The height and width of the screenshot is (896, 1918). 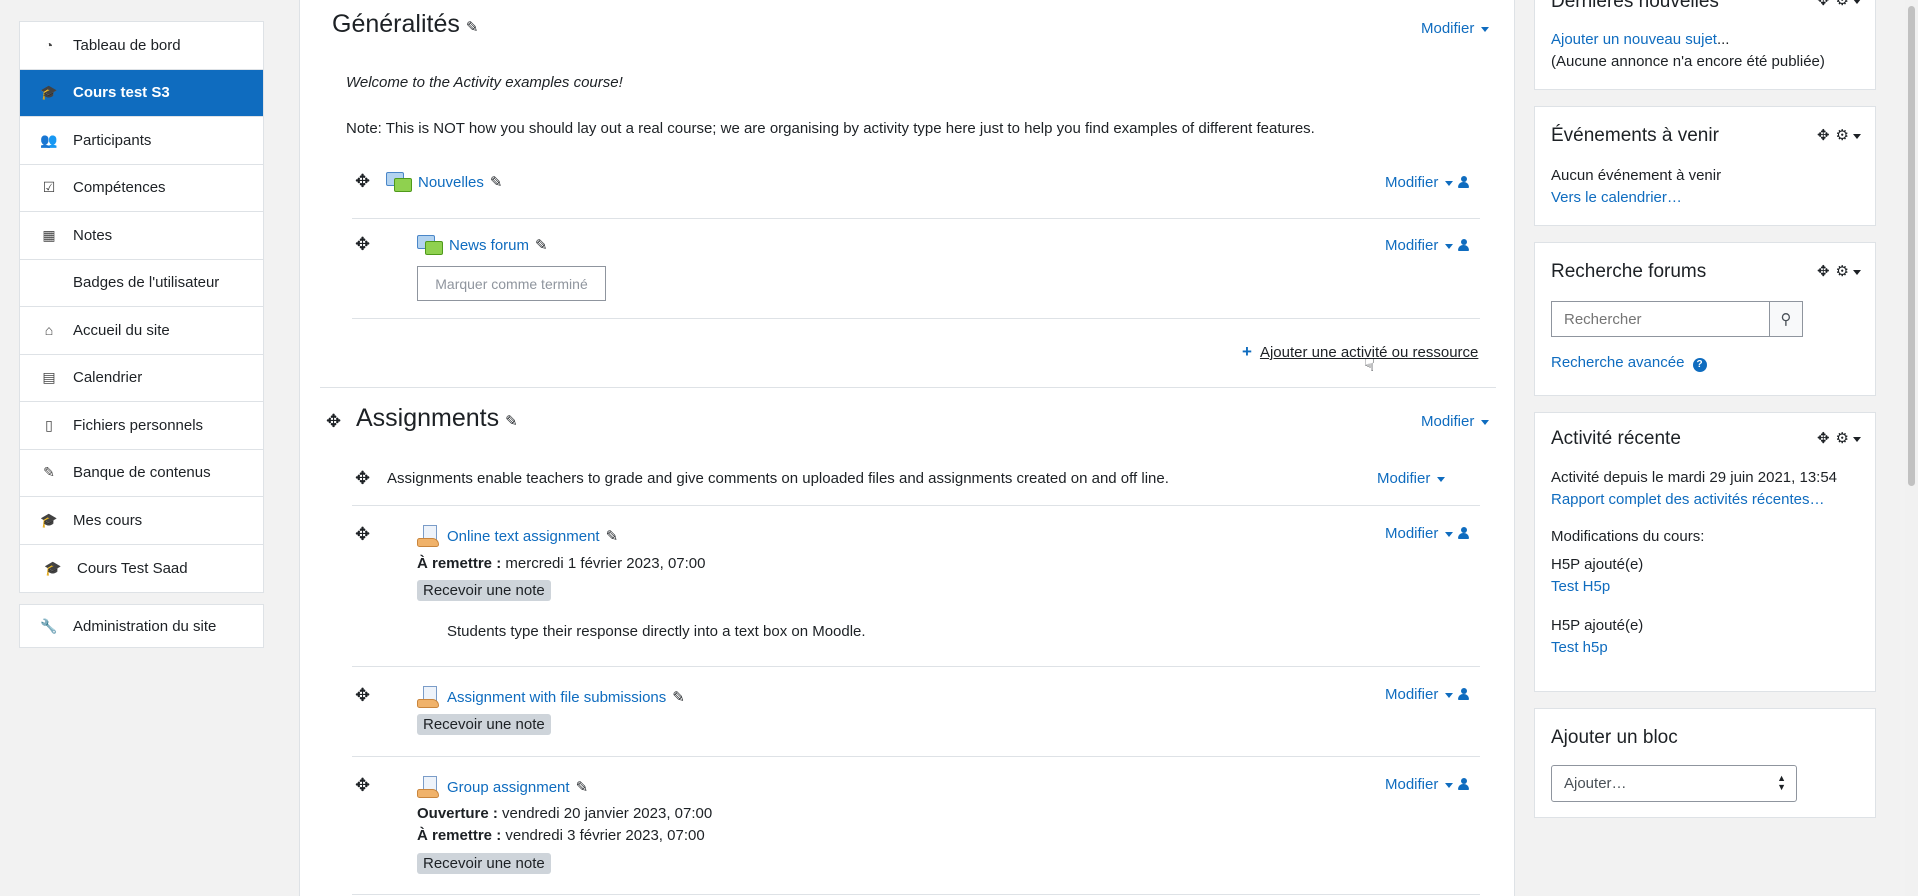 I want to click on nav-item-notes: ▦ Notes, so click(x=141, y=236).